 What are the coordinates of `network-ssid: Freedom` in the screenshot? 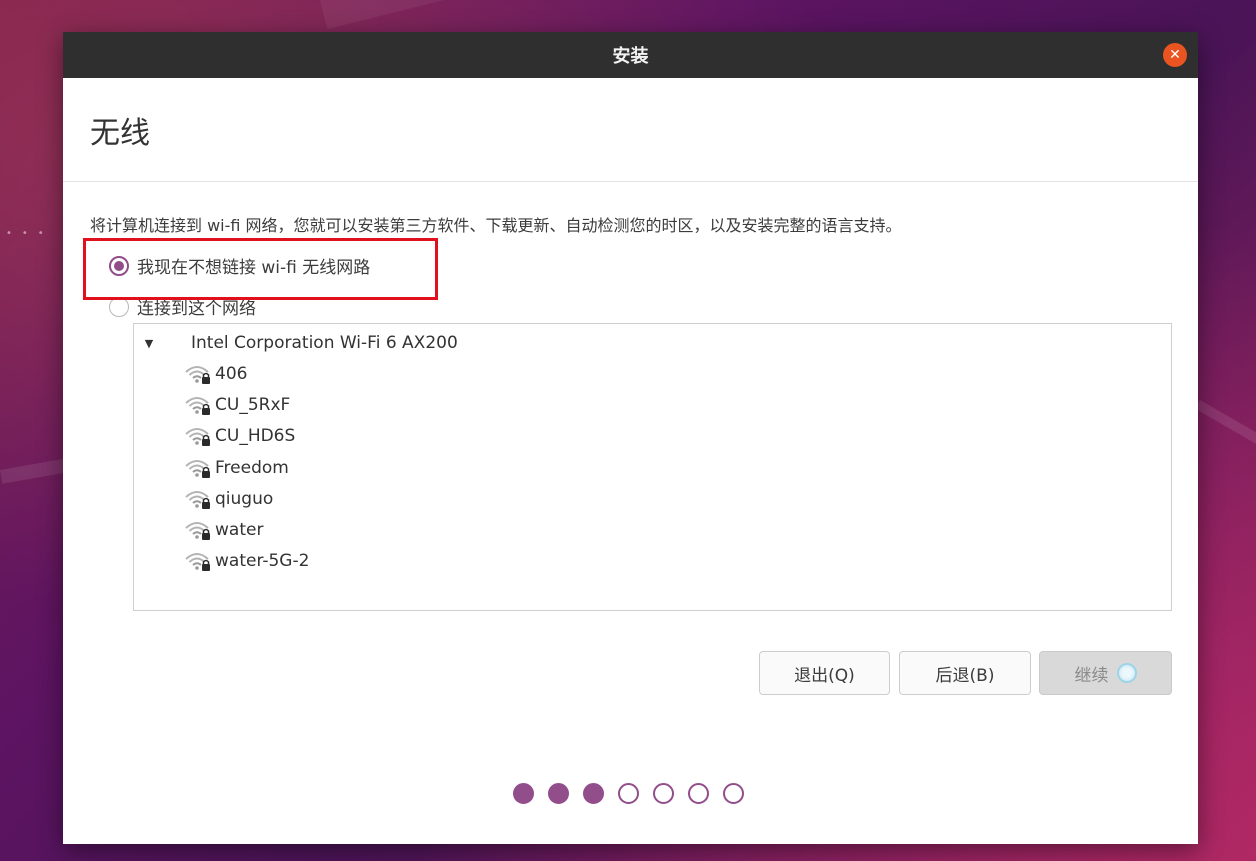 It's located at (252, 467).